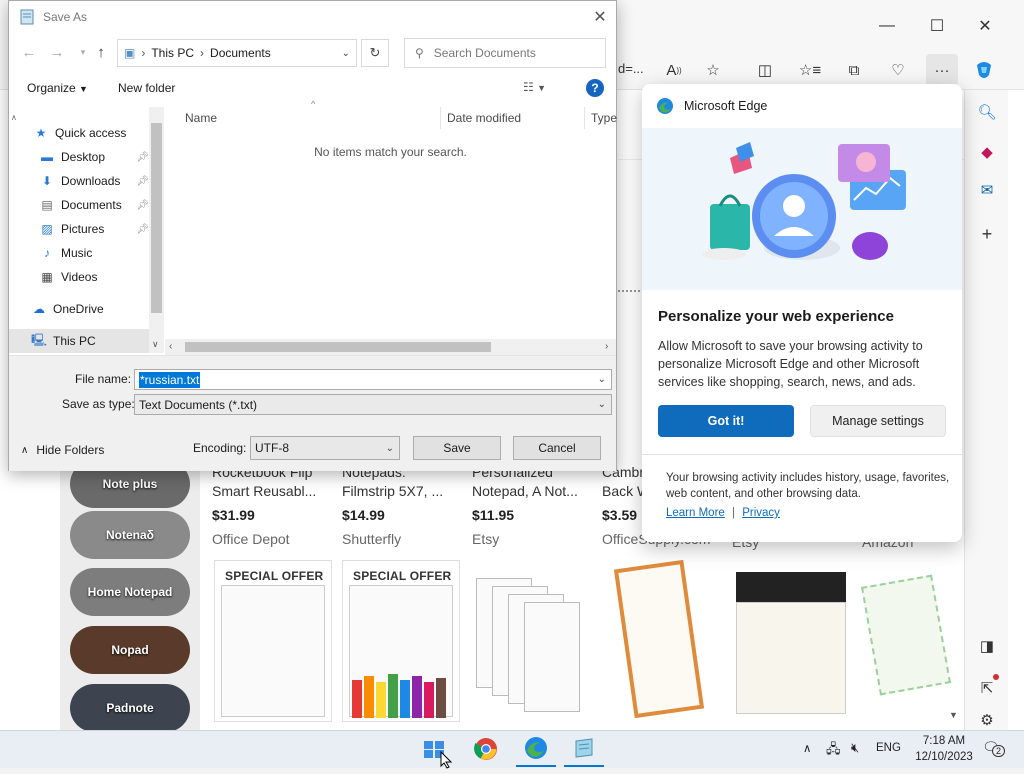  I want to click on search-icon: 🔍︎, so click(987, 112).